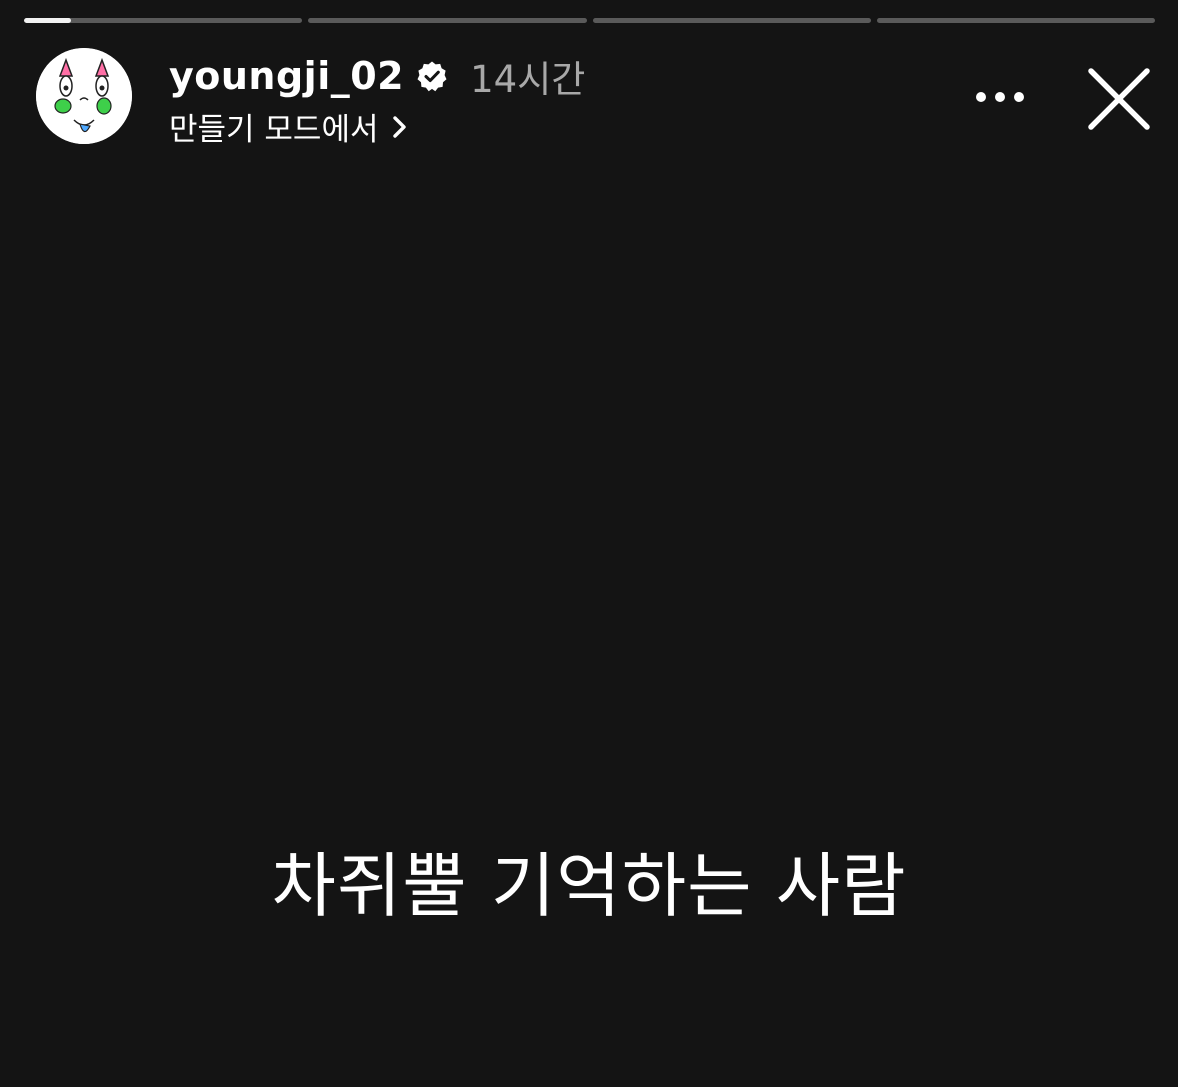 The image size is (1178, 1087). Describe the element at coordinates (1119, 99) in the screenshot. I see `close-icon` at that location.